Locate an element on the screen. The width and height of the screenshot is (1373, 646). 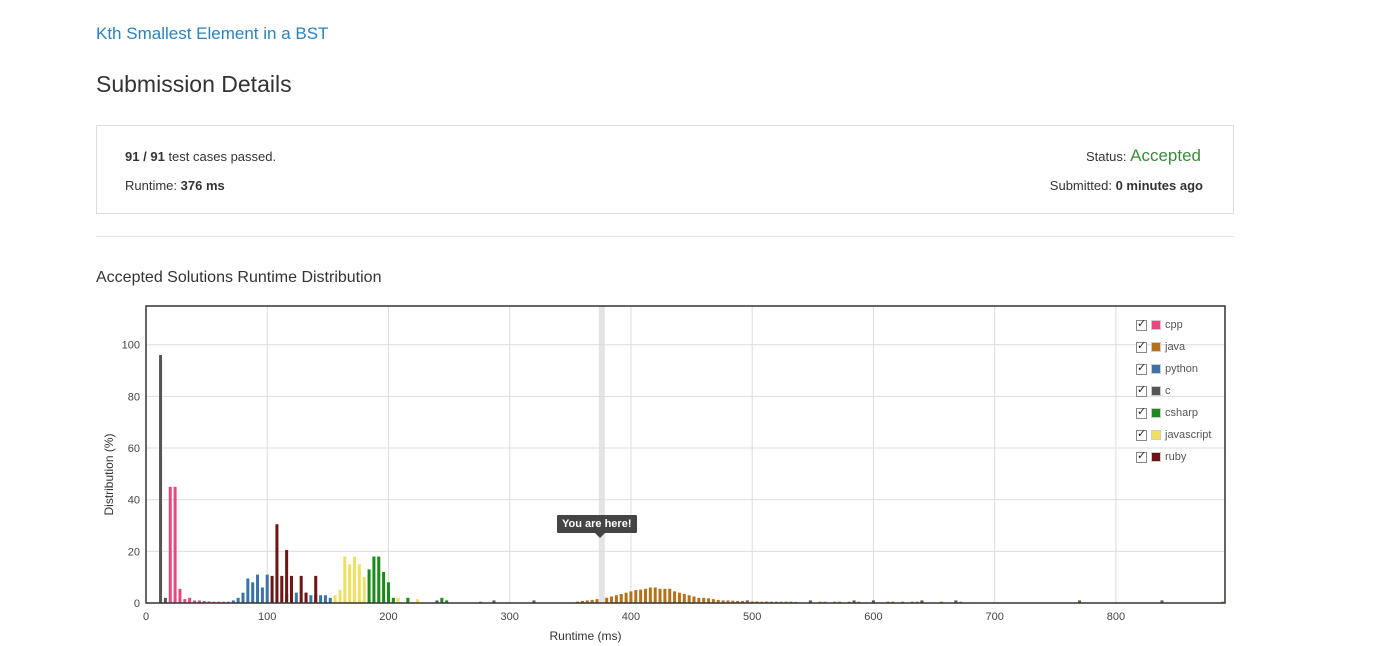
x-tick-label: 200 is located at coordinates (388, 617).